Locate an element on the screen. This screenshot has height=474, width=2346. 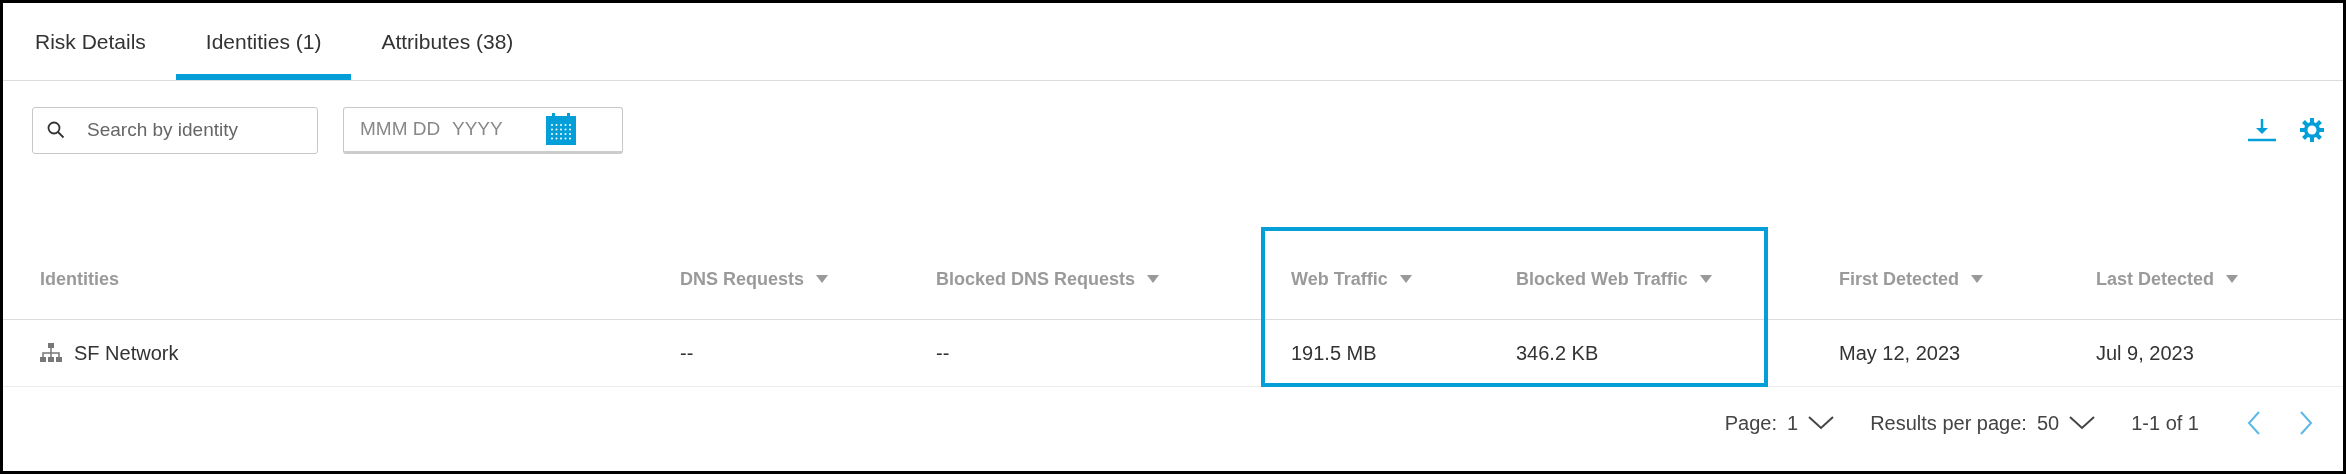
page-select: 1 is located at coordinates (1811, 423).